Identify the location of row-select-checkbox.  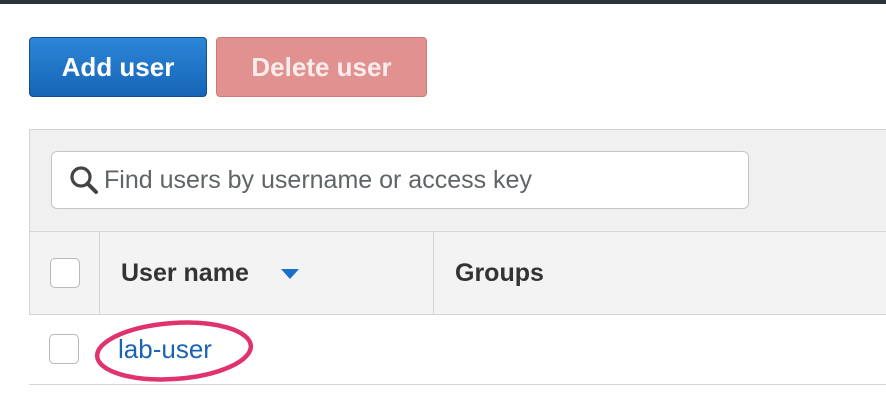
(64, 349).